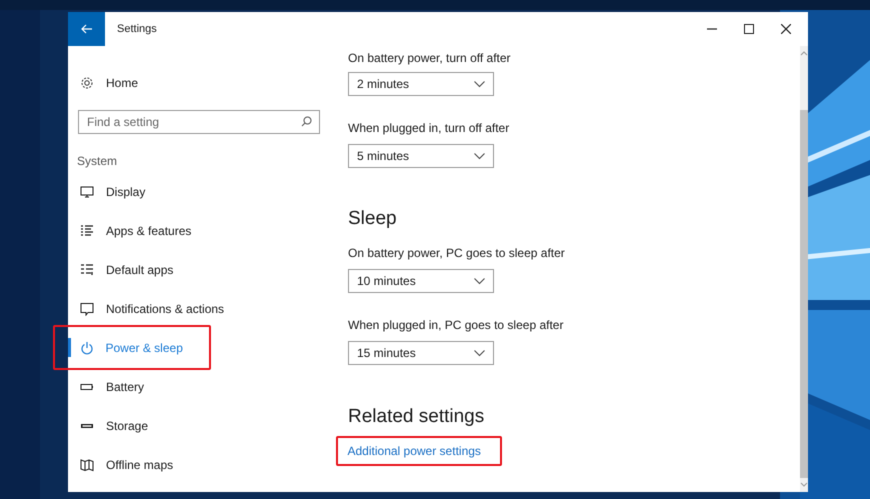 This screenshot has width=870, height=499. What do you see at coordinates (199, 122) in the screenshot?
I see `search-field: Find a setting` at bounding box center [199, 122].